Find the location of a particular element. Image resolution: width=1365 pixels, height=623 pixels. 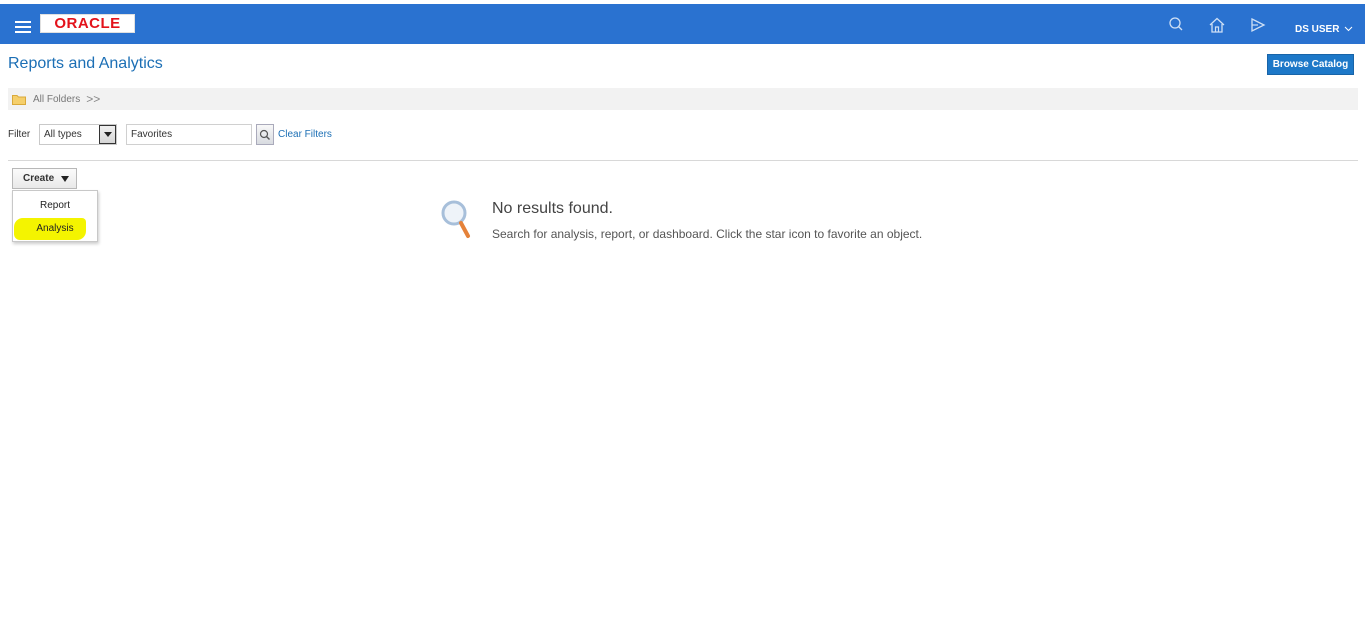

navigator-icon is located at coordinates (1258, 25).